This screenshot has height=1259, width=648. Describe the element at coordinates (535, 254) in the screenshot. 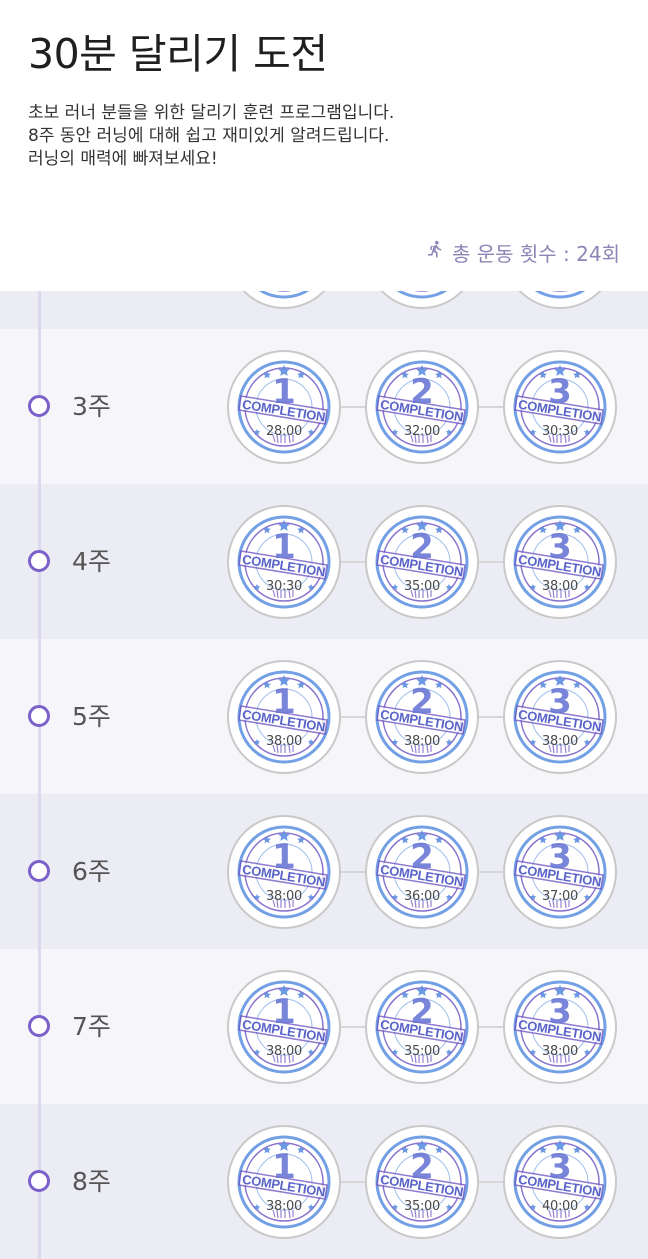

I see `total-workouts-label: 총 운동 횟수 : 24회` at that location.